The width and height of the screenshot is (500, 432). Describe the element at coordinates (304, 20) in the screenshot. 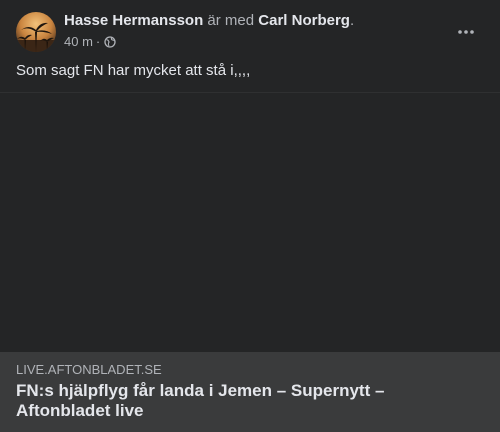

I see `tagged-person: Carl Norberg` at that location.